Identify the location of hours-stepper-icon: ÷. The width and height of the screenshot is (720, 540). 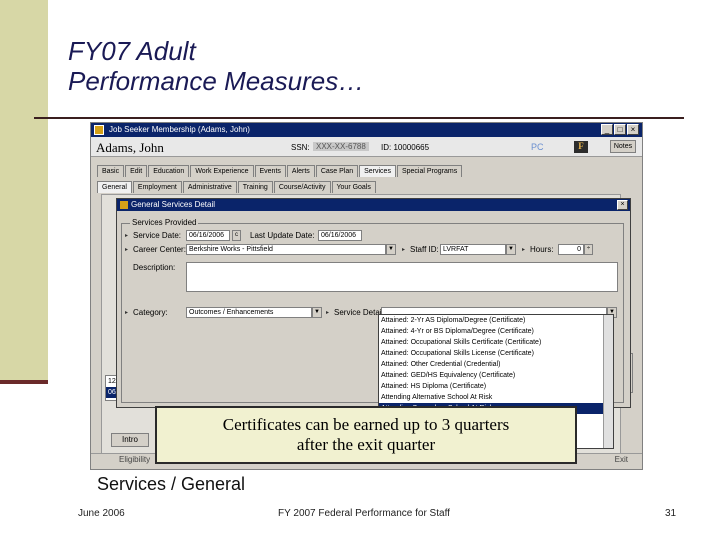
(588, 249).